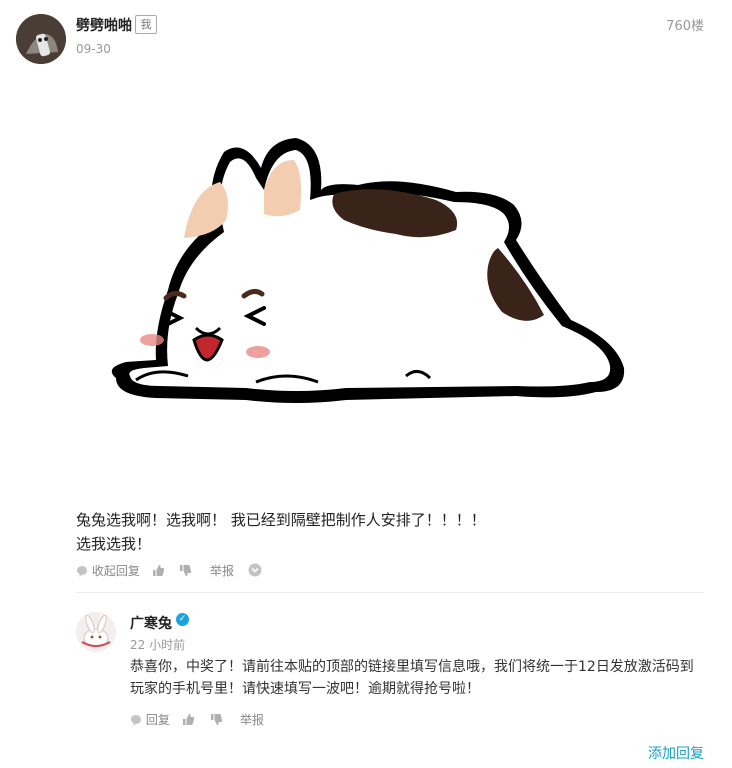 The image size is (732, 768). Describe the element at coordinates (685, 26) in the screenshot. I see `floor-number: 760楼` at that location.